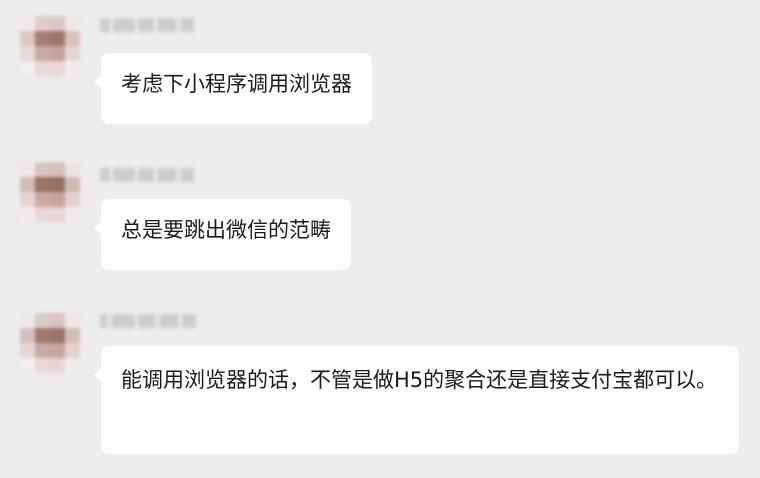 Image resolution: width=760 pixels, height=478 pixels. I want to click on message-text: 总是要跳出微信的范畴, so click(226, 230).